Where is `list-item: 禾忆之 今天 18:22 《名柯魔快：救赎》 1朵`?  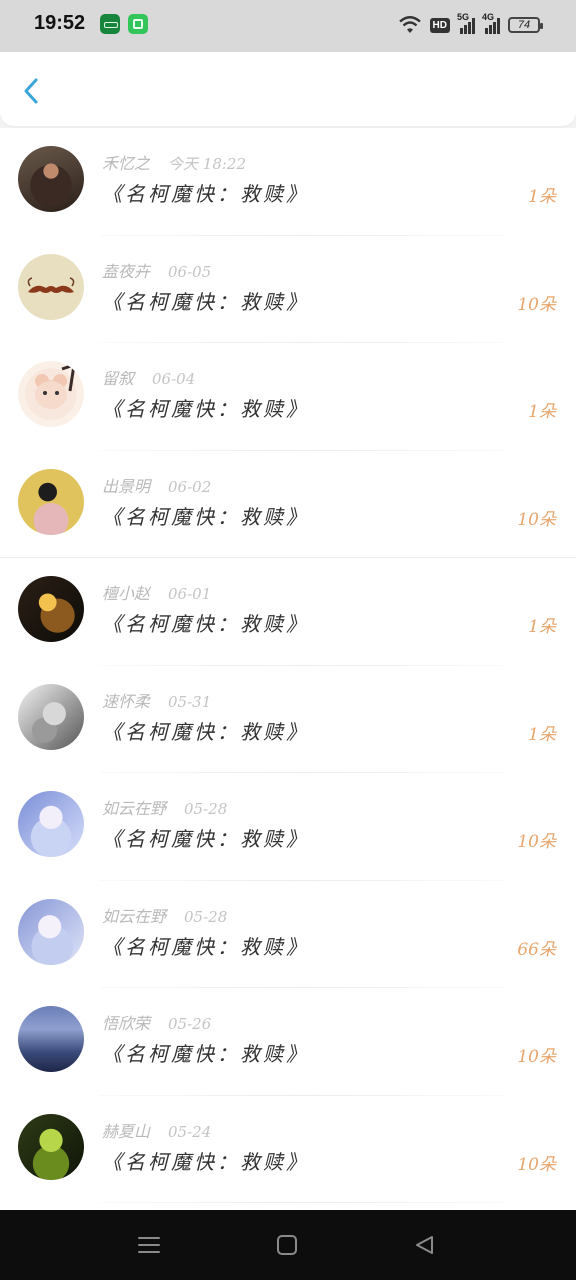
list-item: 禾忆之 今天 18:22 《名柯魔快：救赎》 1朵 is located at coordinates (288, 182).